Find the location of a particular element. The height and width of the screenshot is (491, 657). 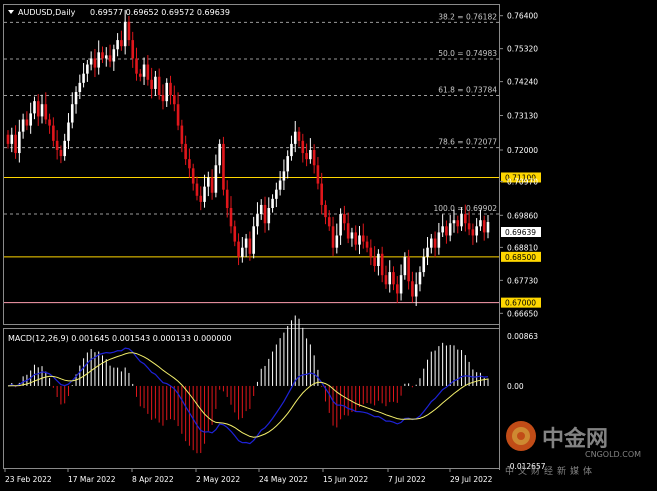

level-badge-label: 0.67000 is located at coordinates (520, 303).